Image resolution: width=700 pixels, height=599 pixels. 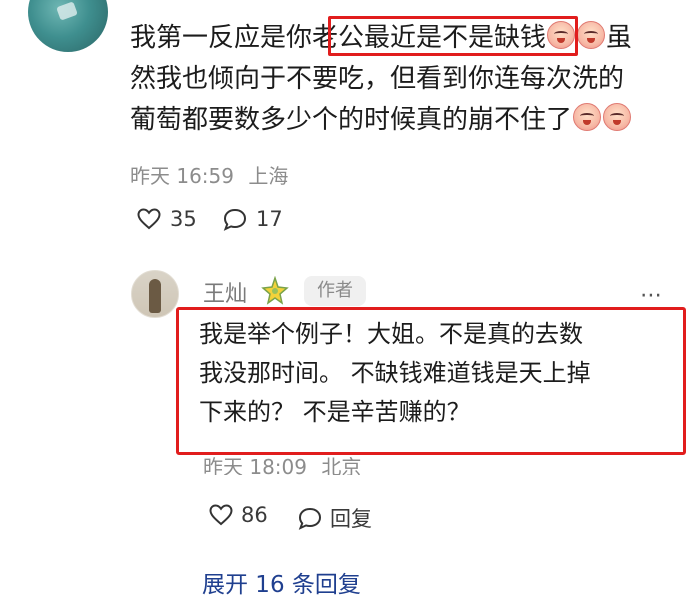 What do you see at coordinates (166, 219) in the screenshot?
I see `comment-like-button: 35` at bounding box center [166, 219].